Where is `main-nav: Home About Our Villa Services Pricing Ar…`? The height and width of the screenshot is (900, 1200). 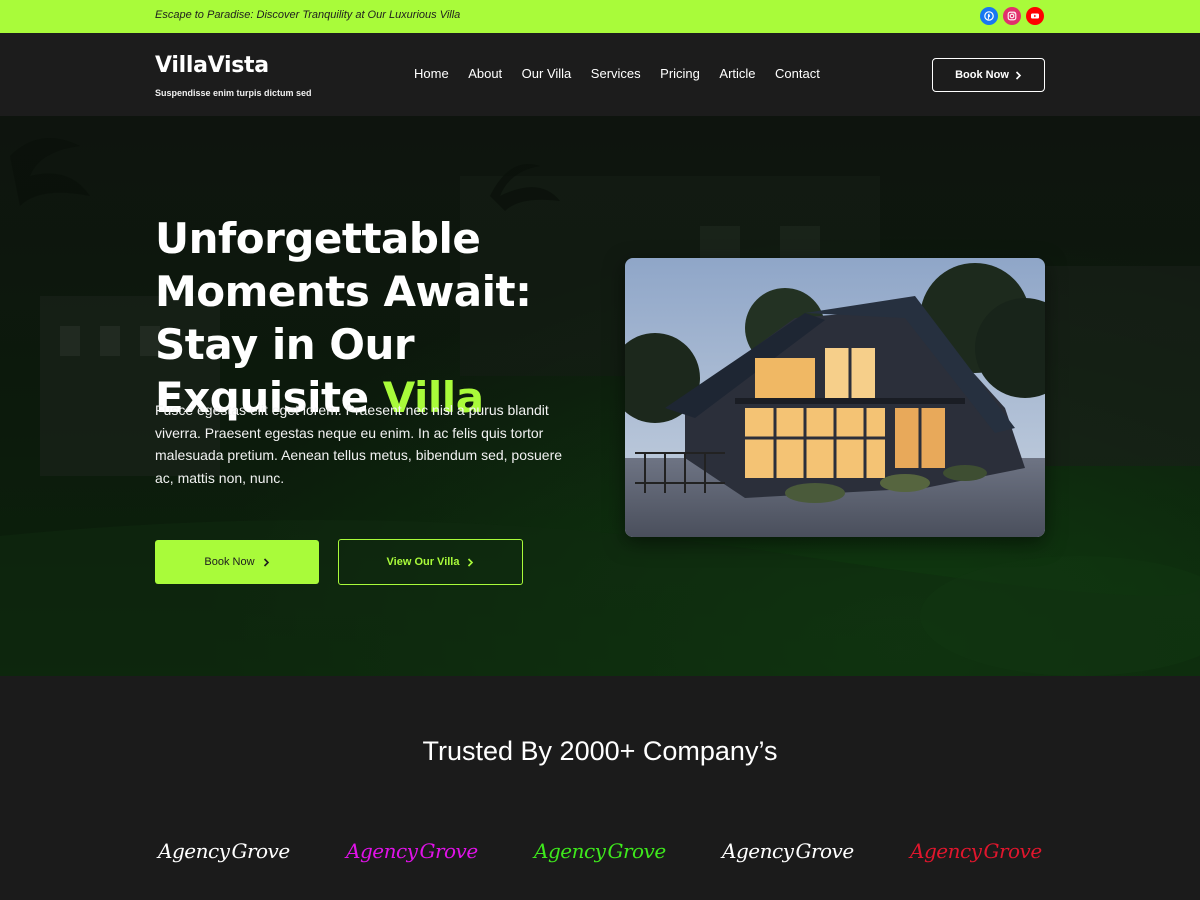
main-nav: Home About Our Villa Services Pricing Ar… is located at coordinates (626, 73).